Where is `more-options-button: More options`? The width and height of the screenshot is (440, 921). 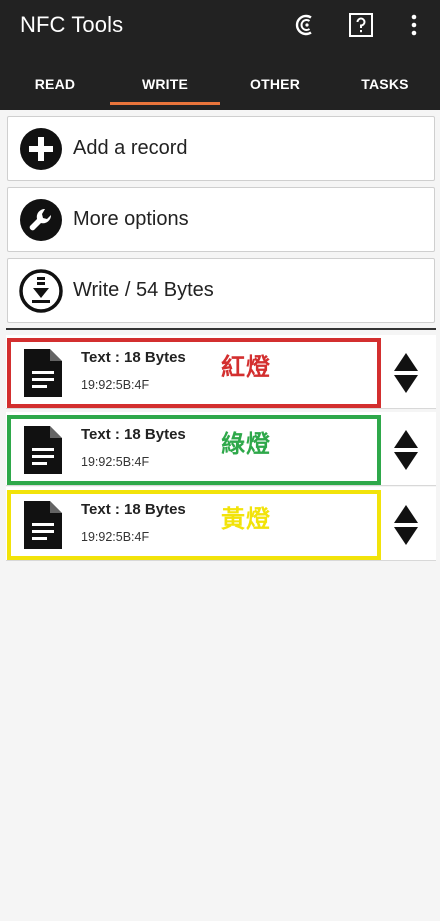
more-options-button: More options is located at coordinates (221, 219).